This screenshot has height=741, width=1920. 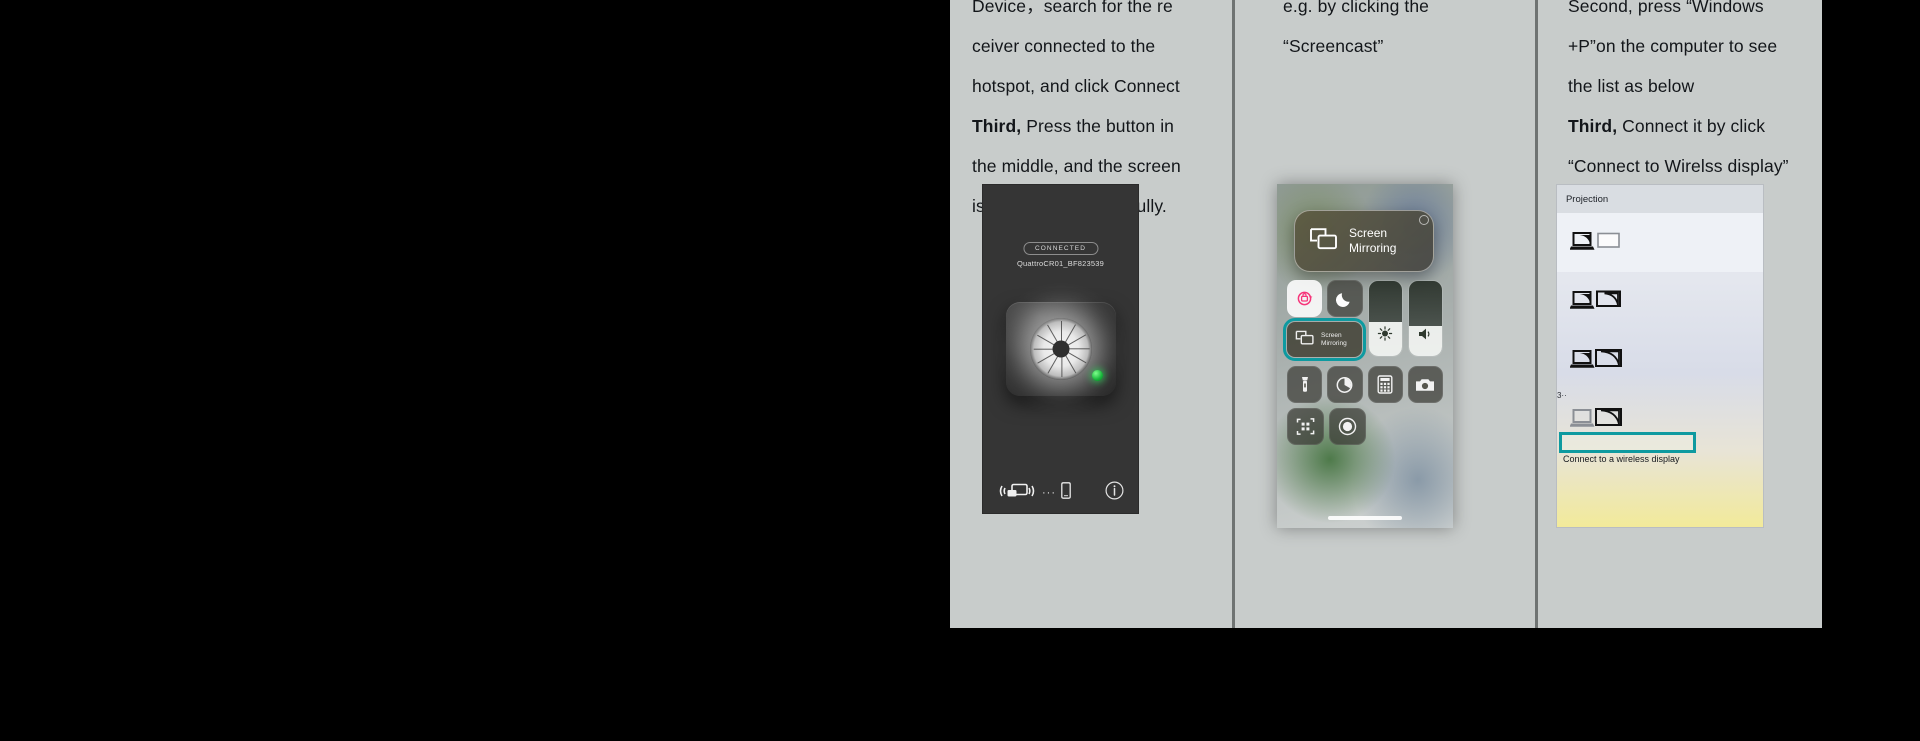 What do you see at coordinates (1348, 426) in the screenshot?
I see `screen-record-icon` at bounding box center [1348, 426].